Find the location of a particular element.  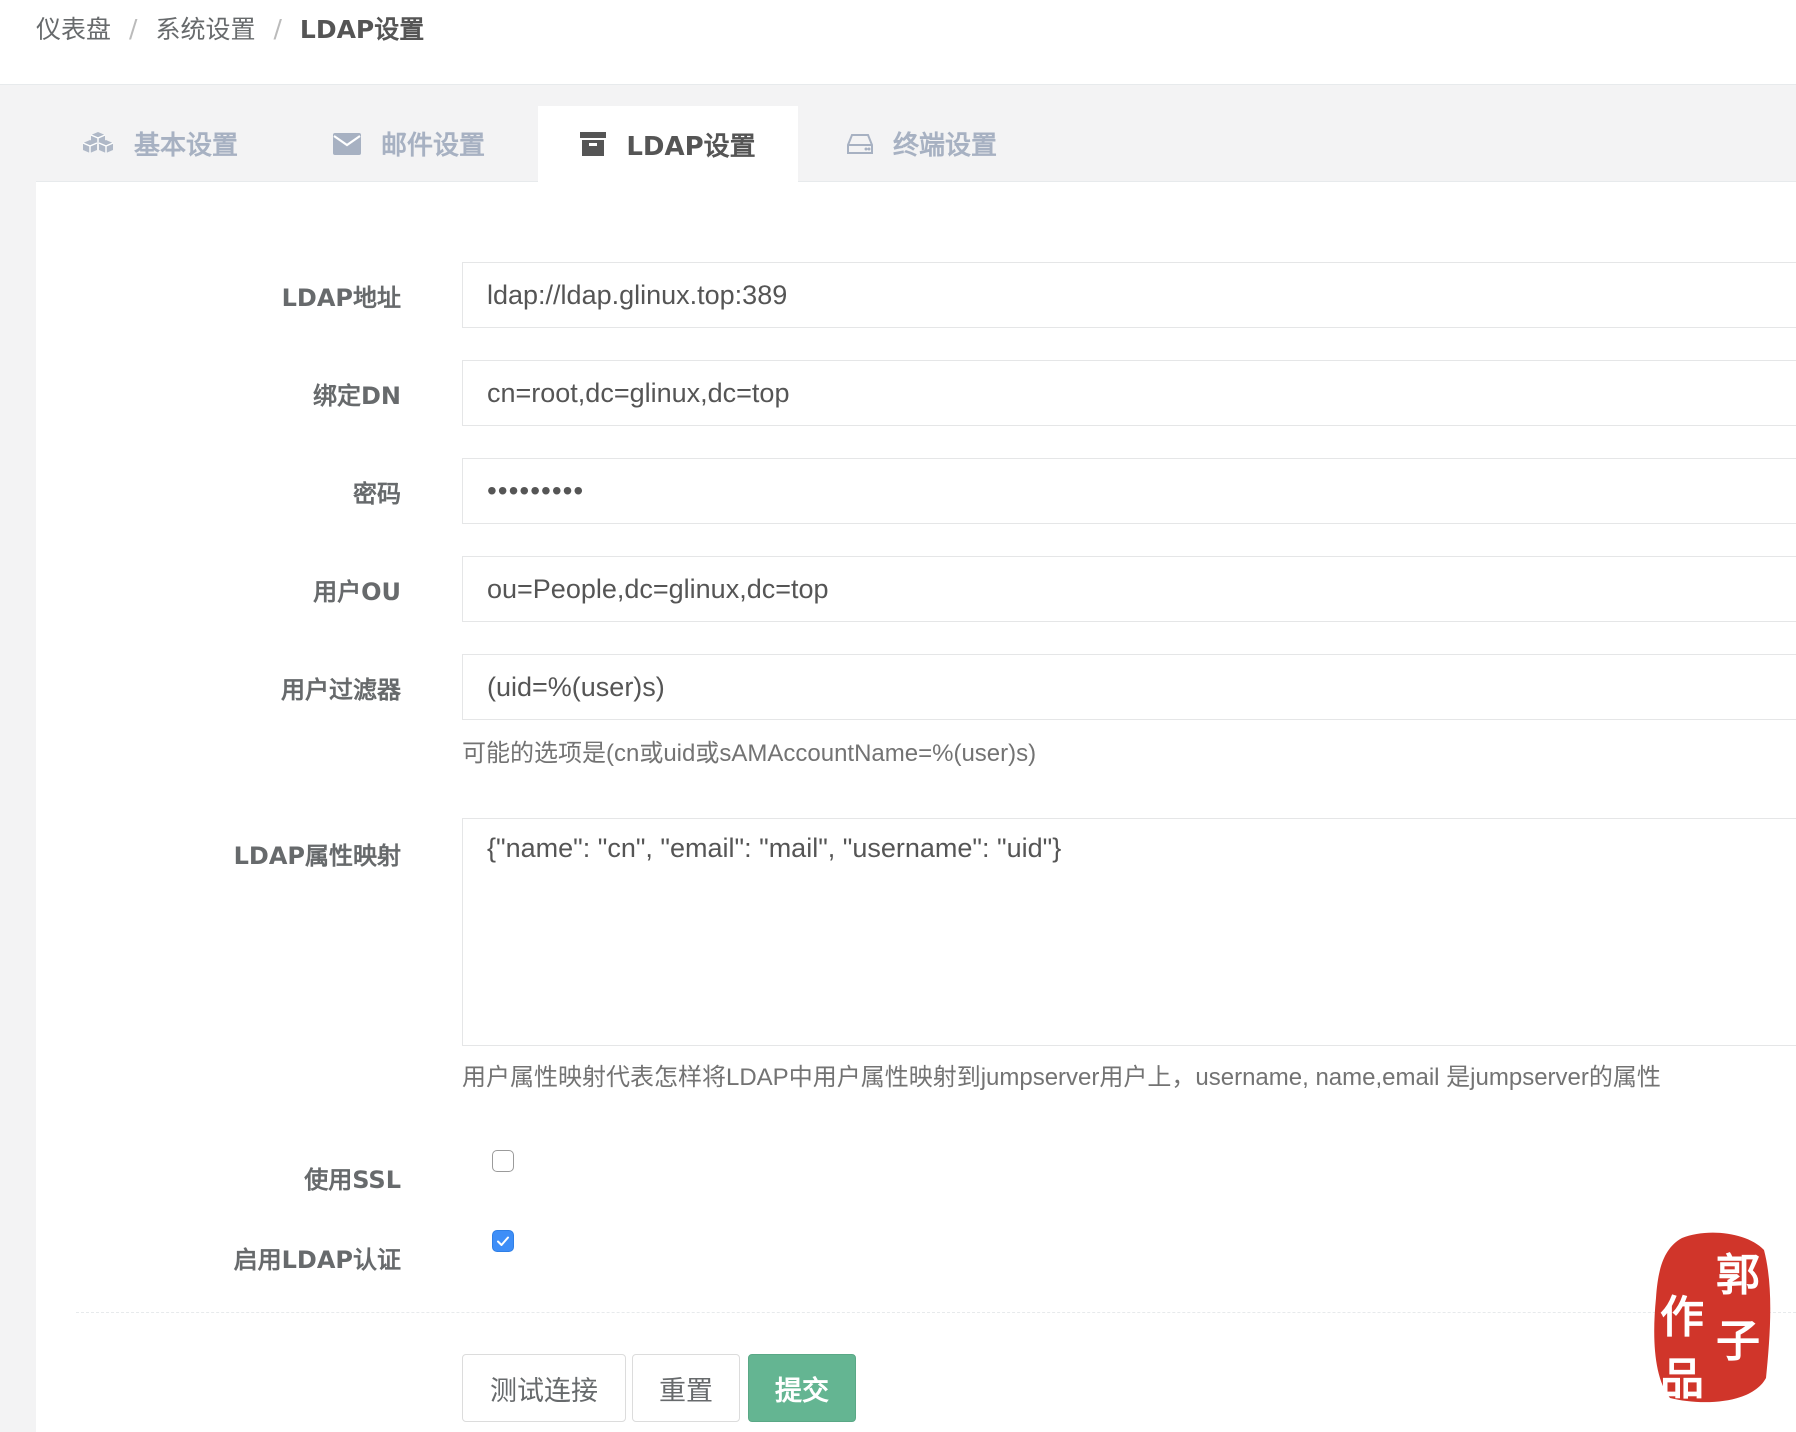

enable-ldap-auth-checkbox is located at coordinates (503, 1241).